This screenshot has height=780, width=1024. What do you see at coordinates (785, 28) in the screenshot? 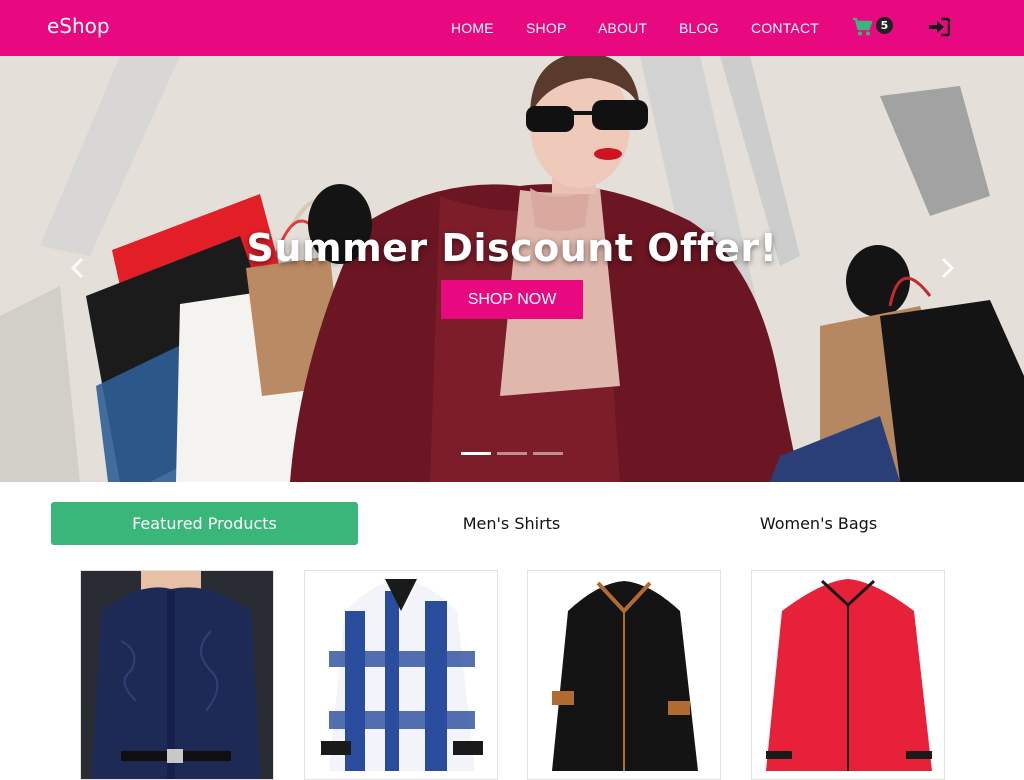
I see `nav-contact: CONTACT` at bounding box center [785, 28].